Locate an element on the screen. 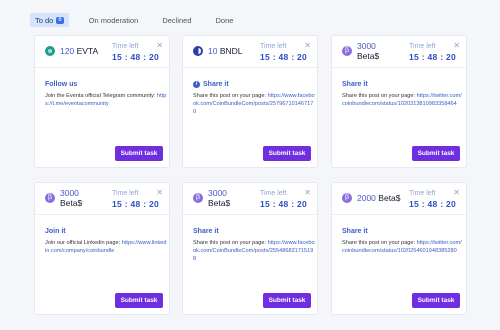  card-header: 2000 Beta$ Time left 15 : 48 : 20 ✕ is located at coordinates (399, 199).